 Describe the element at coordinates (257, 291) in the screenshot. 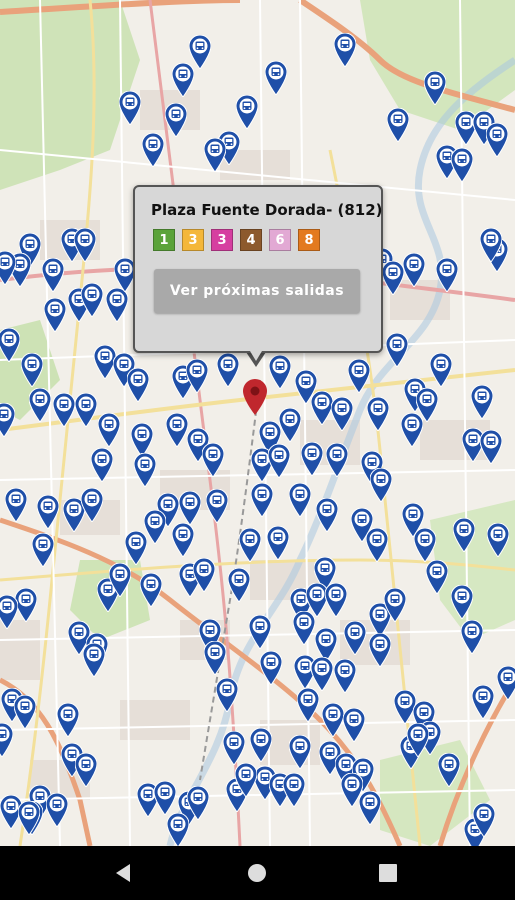

I see `next-departures-button: Ver próximas salidas` at that location.